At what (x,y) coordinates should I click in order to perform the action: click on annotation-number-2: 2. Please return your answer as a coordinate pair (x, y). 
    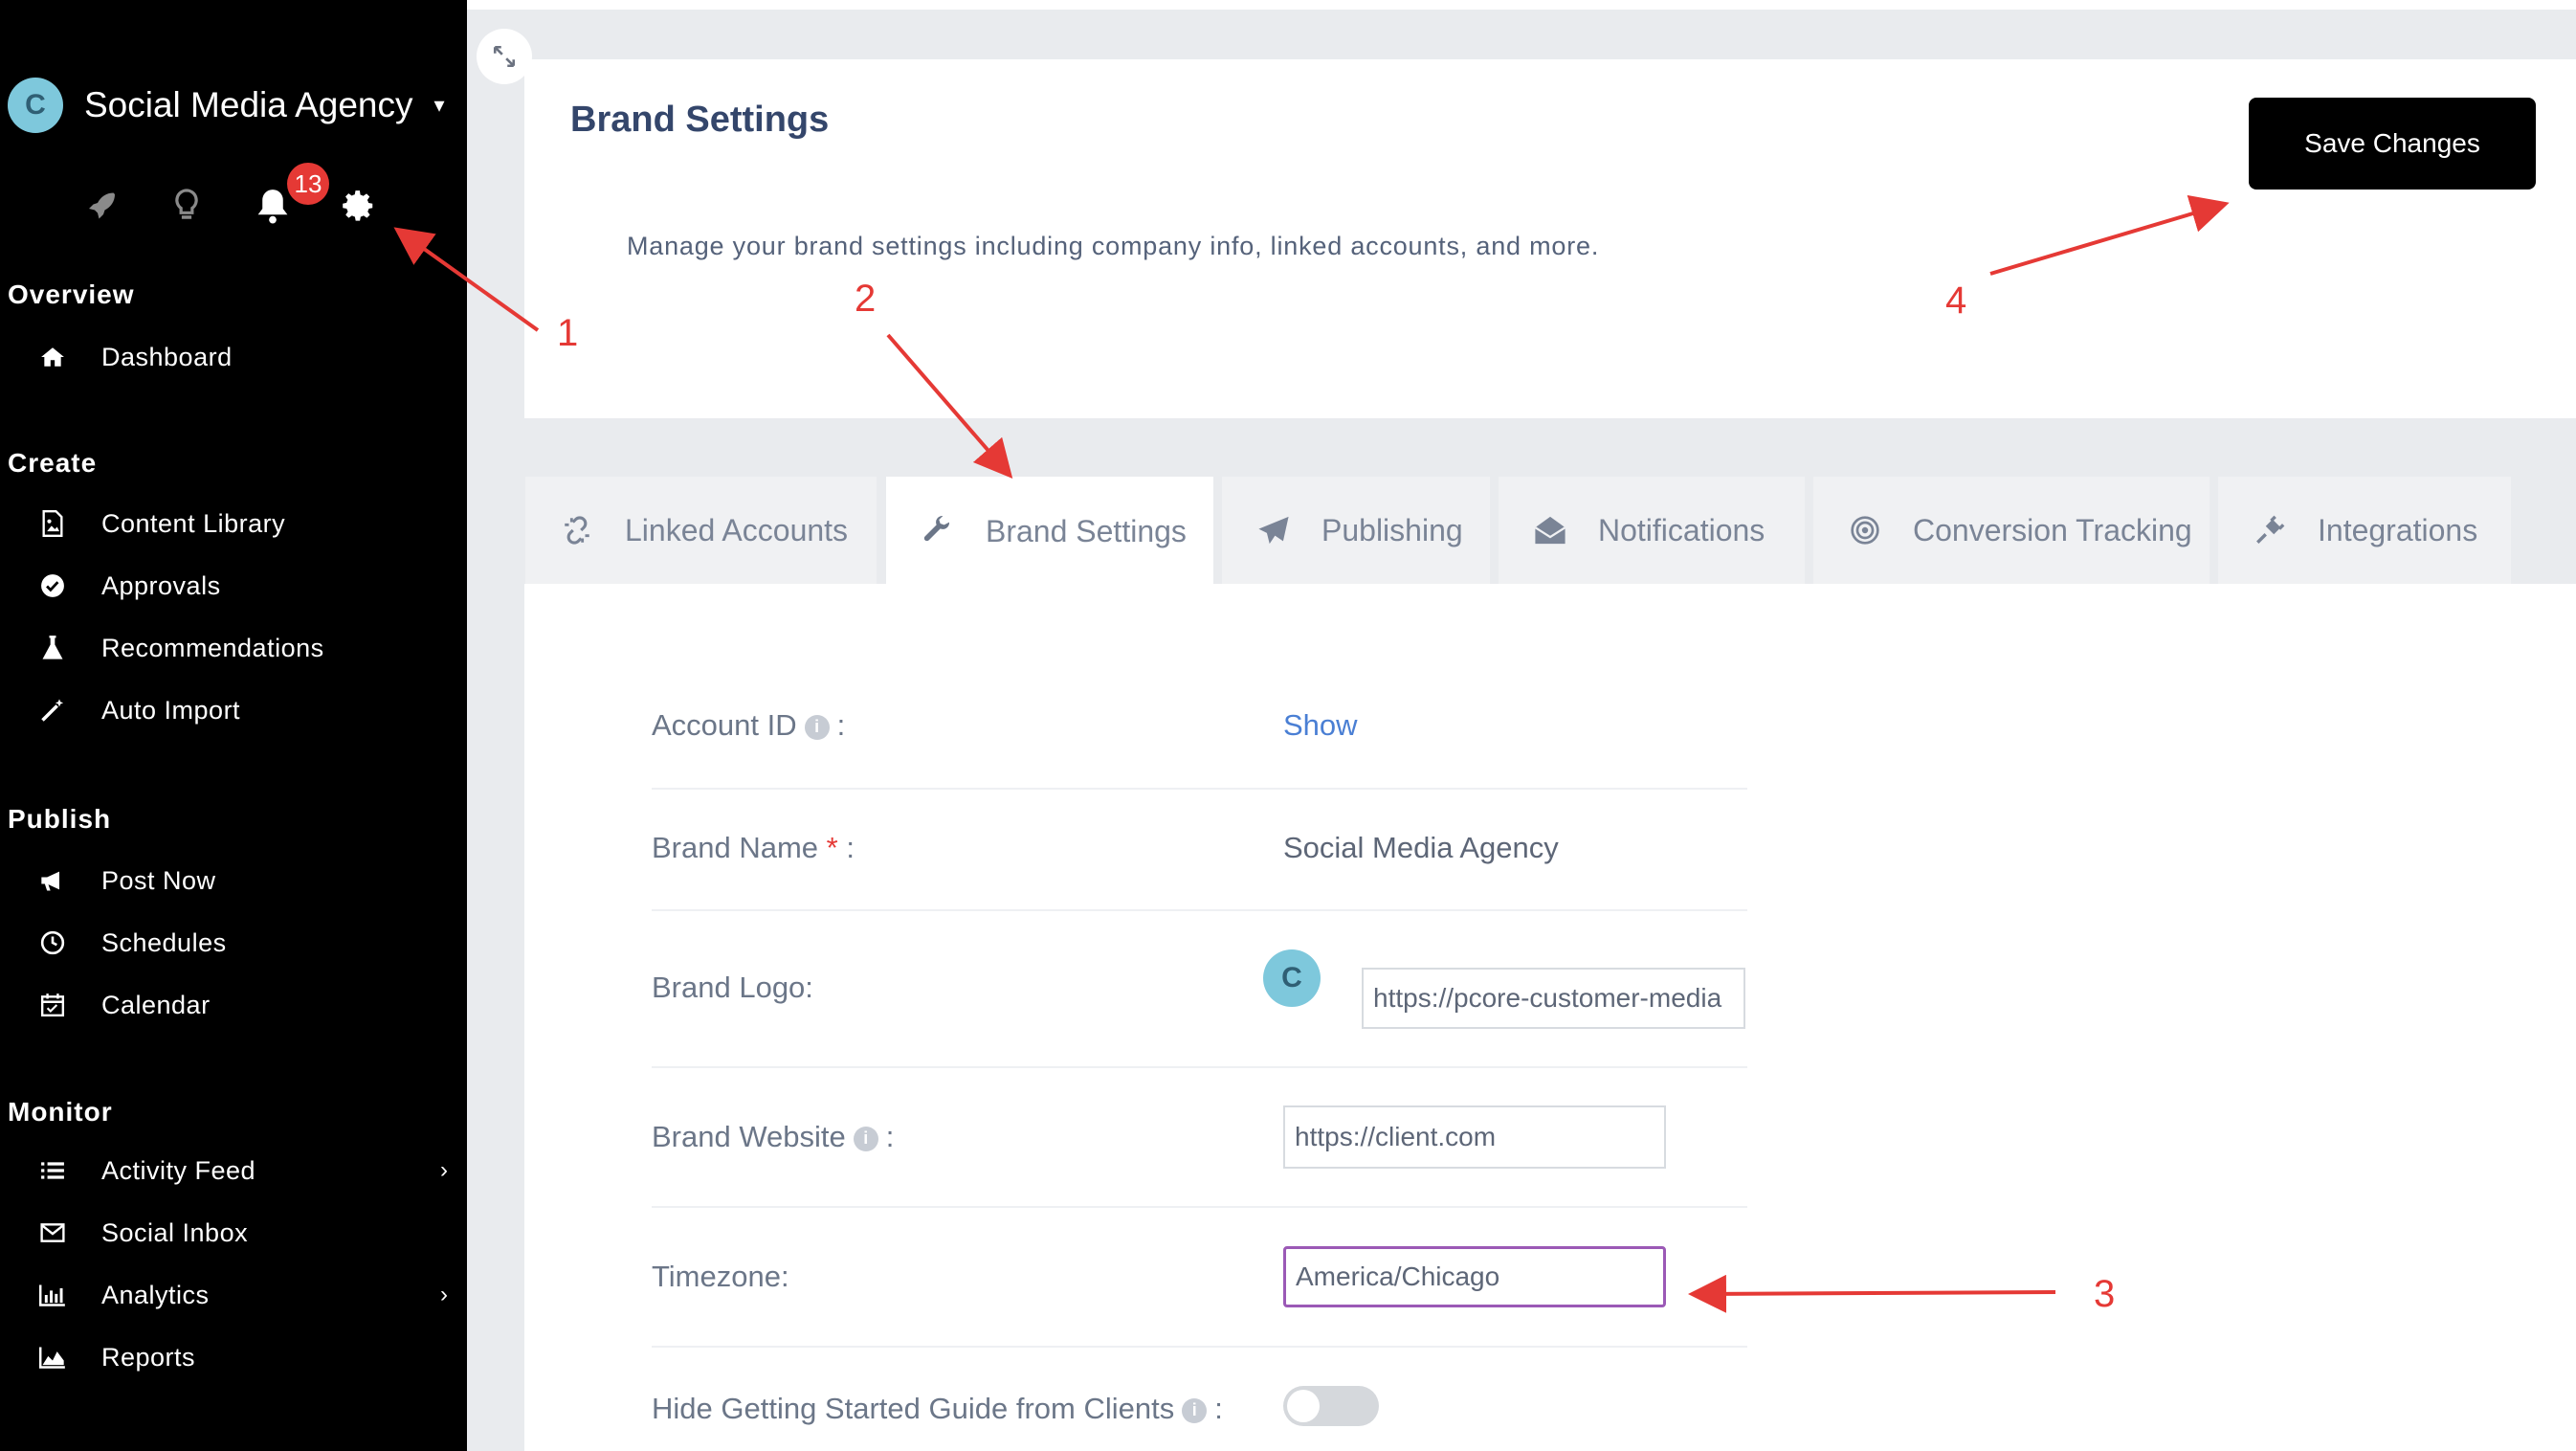
    Looking at the image, I should click on (866, 299).